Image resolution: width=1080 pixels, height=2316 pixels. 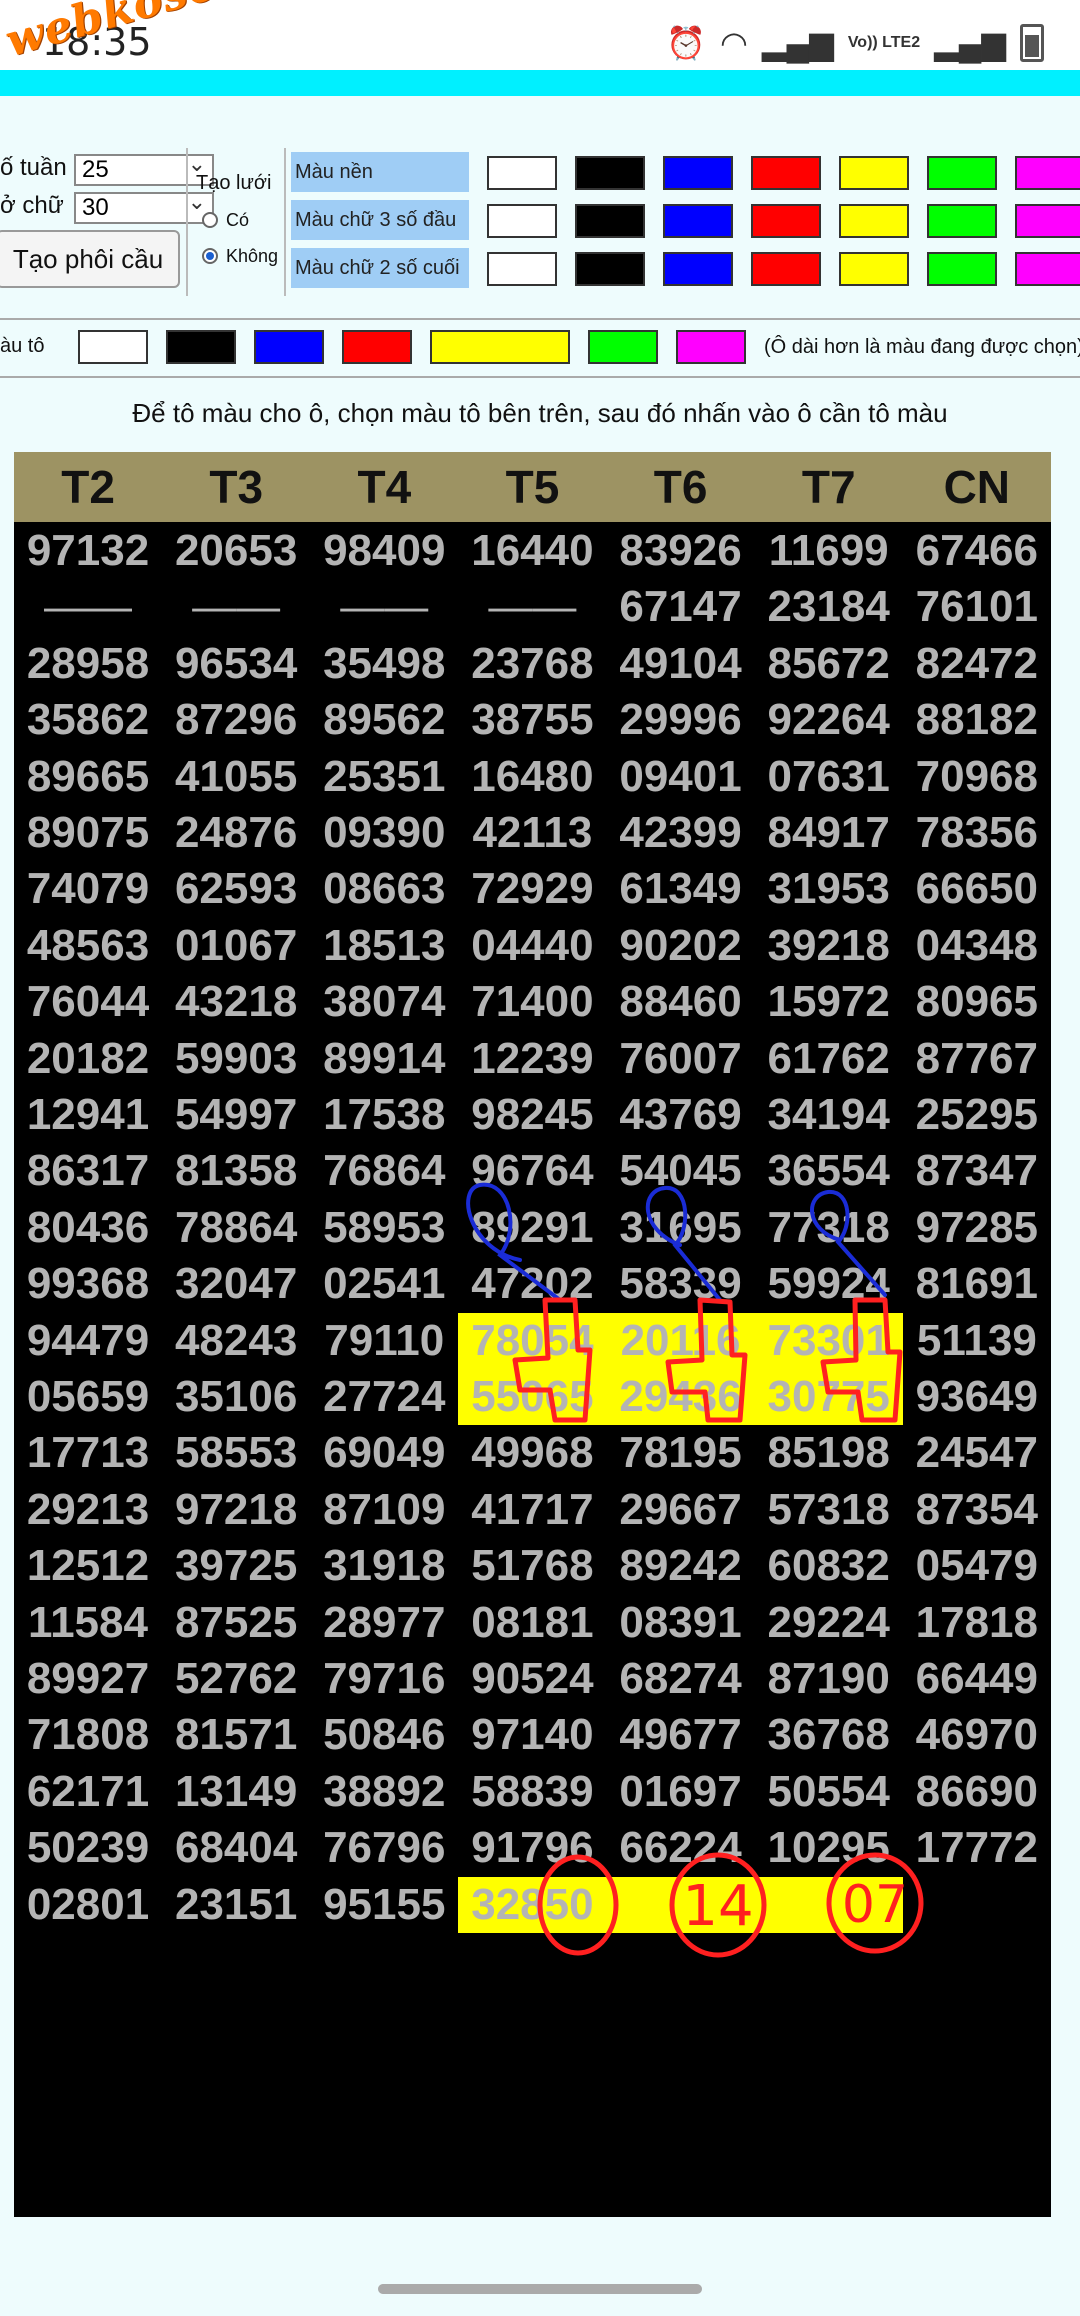 I want to click on grid-cell: 07631, so click(x=829, y=777).